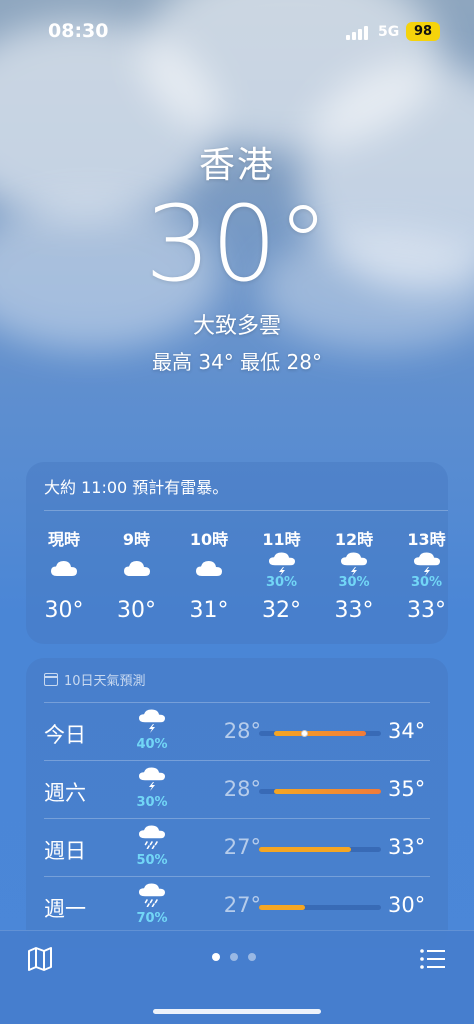 The image size is (474, 1024). I want to click on condition-text: 大致多雲, so click(236, 326).